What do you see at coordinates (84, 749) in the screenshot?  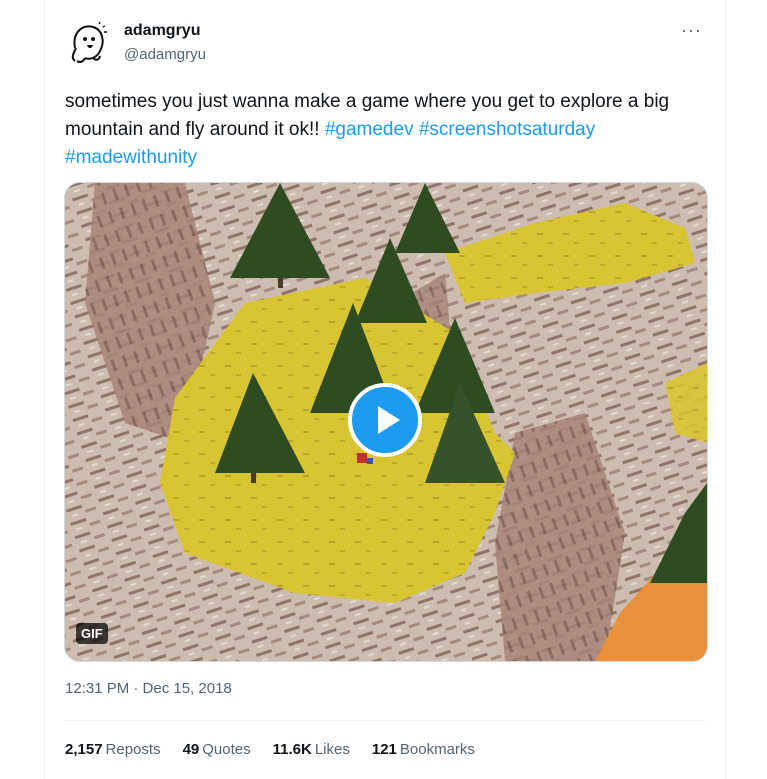 I see `stat-count: 2,157` at bounding box center [84, 749].